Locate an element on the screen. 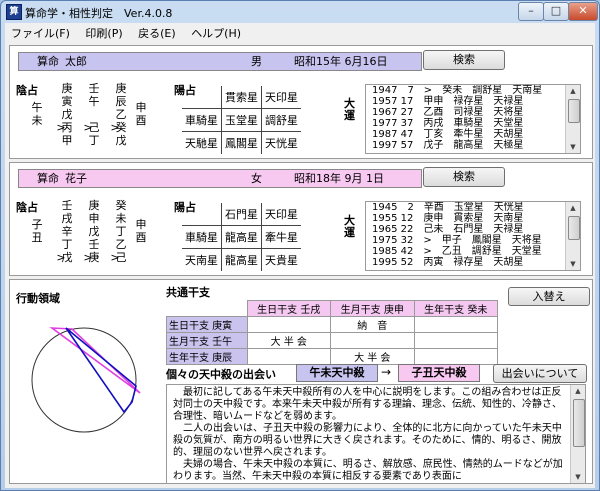 This screenshot has width=600, height=491. list-item: 1965 22 己未 石門星 天禄星 is located at coordinates (473, 229).